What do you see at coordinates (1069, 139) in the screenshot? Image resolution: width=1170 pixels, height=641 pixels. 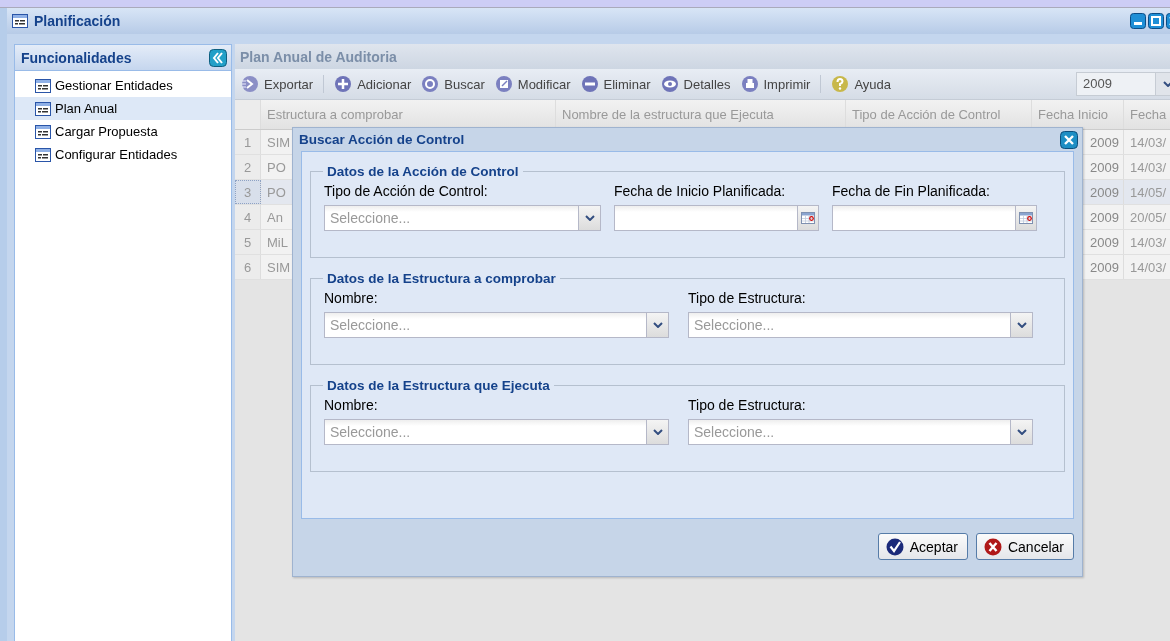 I see `close-button` at bounding box center [1069, 139].